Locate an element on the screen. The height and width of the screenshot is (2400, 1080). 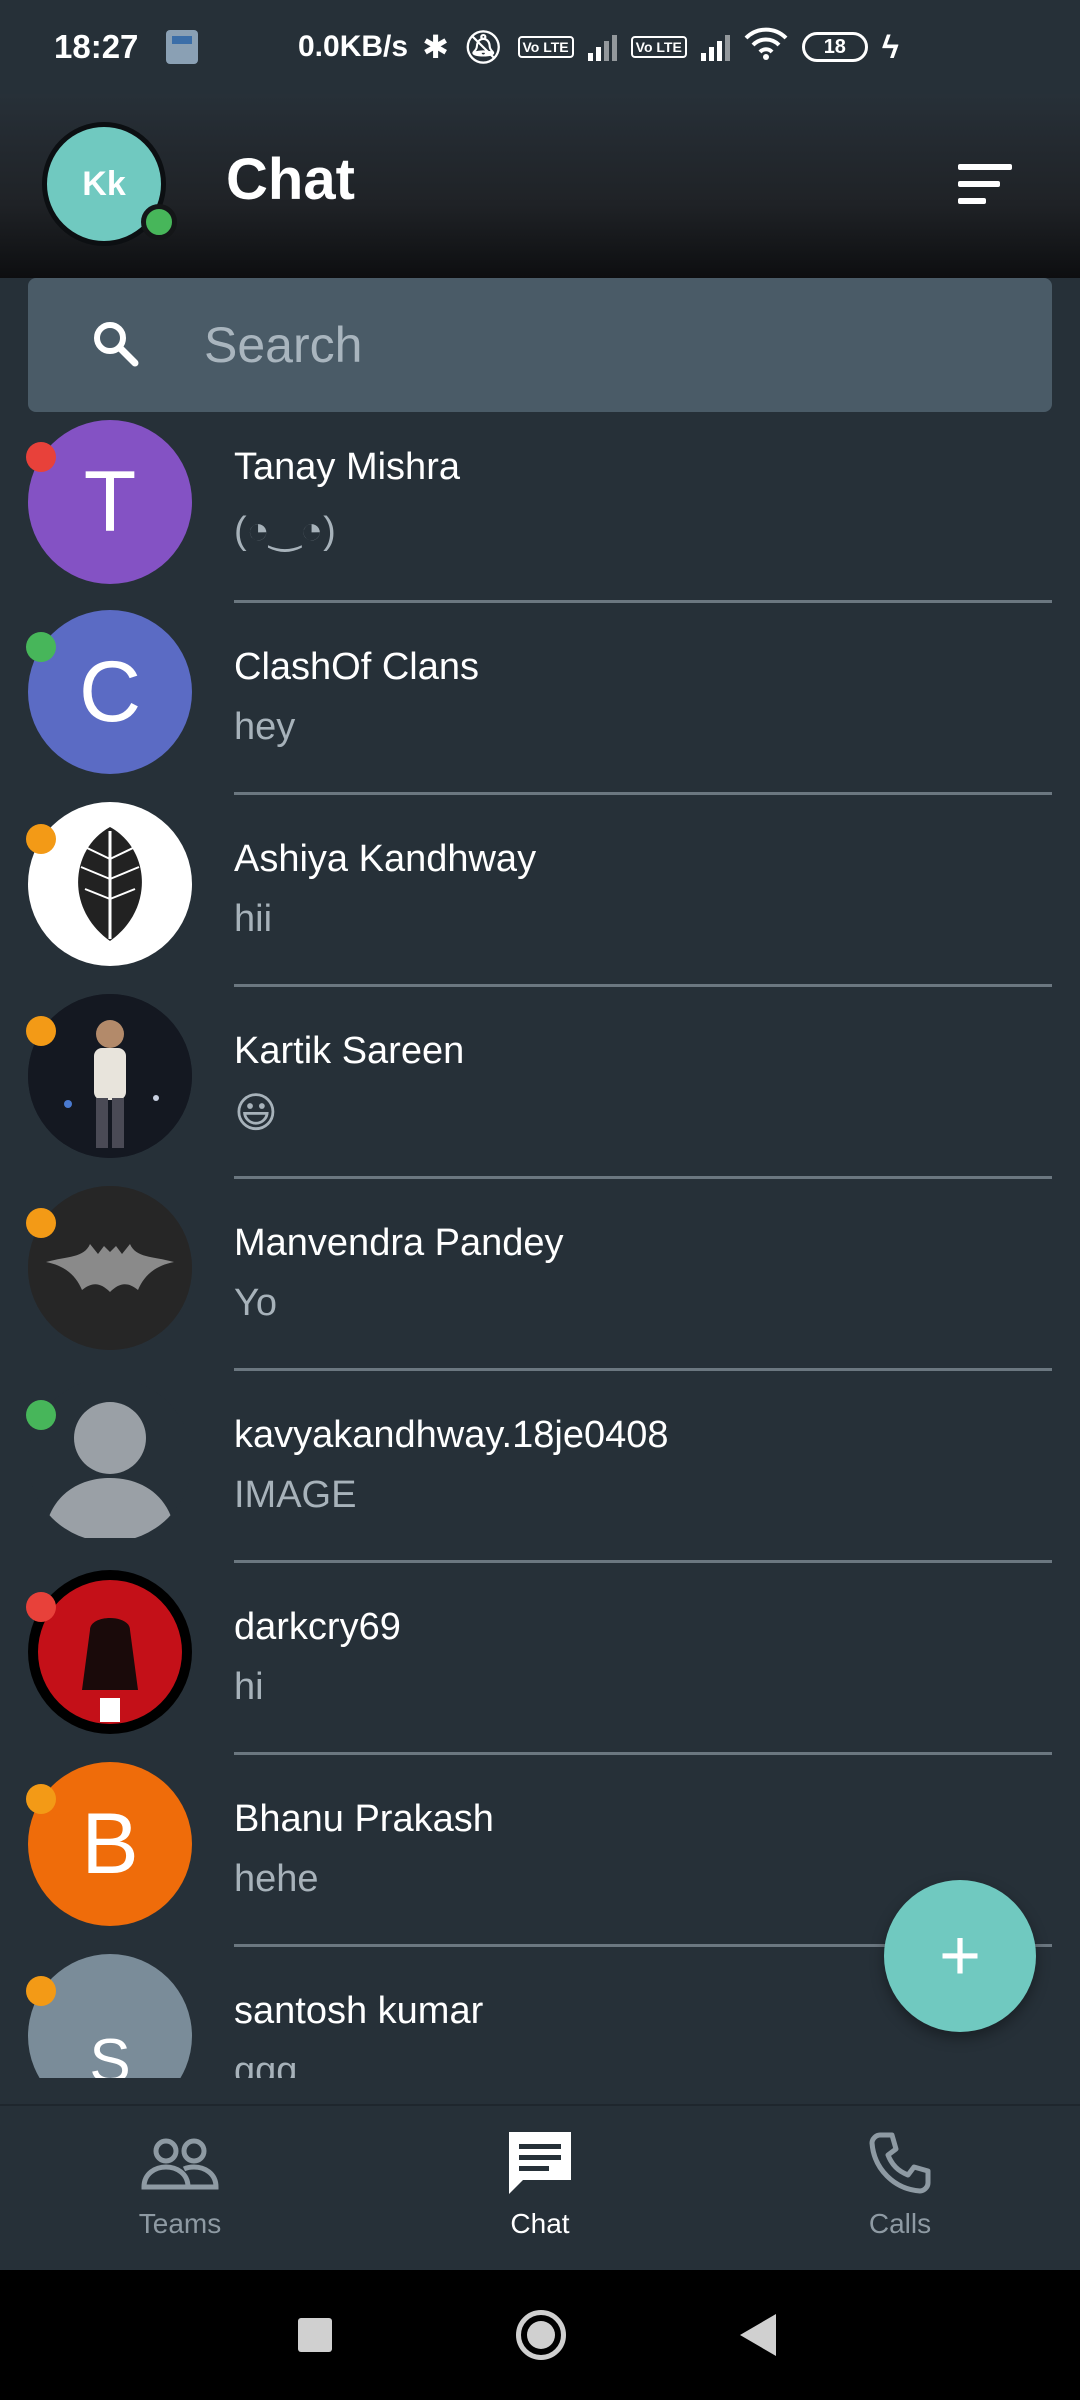
chat-name: Tanay Mishra is located at coordinates (347, 467).